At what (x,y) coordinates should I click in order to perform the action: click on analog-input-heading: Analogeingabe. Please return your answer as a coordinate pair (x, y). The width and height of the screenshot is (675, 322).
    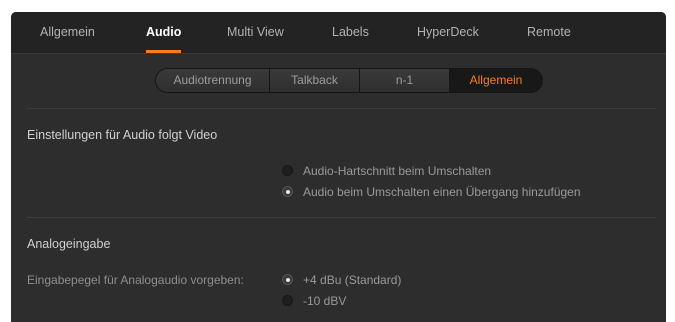
    Looking at the image, I should click on (69, 244).